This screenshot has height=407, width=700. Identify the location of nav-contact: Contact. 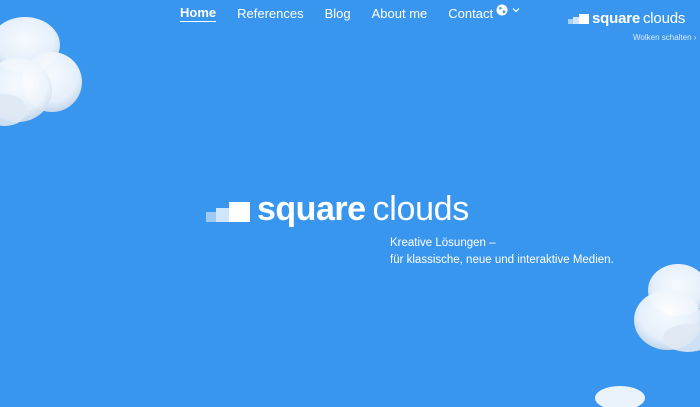
(470, 13).